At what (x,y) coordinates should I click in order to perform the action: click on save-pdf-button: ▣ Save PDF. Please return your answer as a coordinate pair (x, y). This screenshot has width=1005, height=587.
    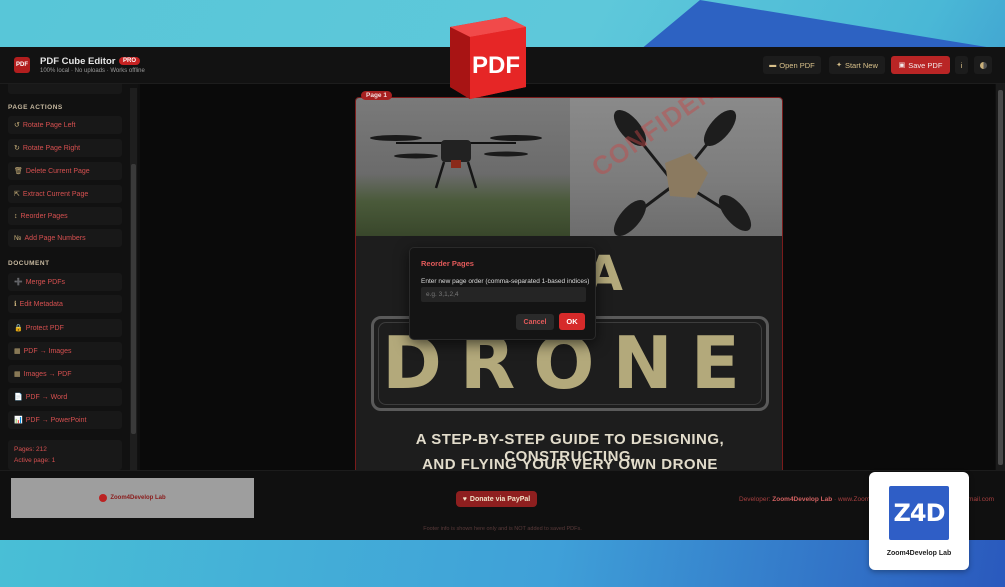
    Looking at the image, I should click on (920, 65).